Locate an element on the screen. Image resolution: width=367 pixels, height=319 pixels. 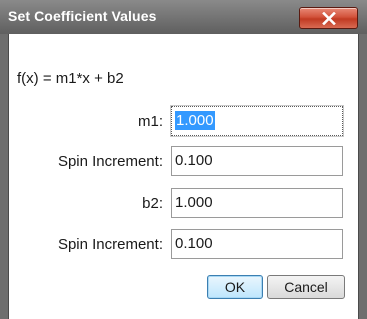
cancel-button: Cancel is located at coordinates (306, 287).